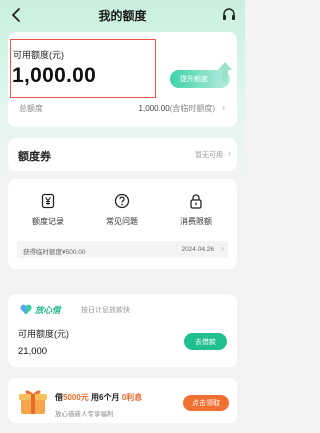 Image resolution: width=320 pixels, height=433 pixels. What do you see at coordinates (26, 309) in the screenshot?
I see `heart-logo-icon` at bounding box center [26, 309].